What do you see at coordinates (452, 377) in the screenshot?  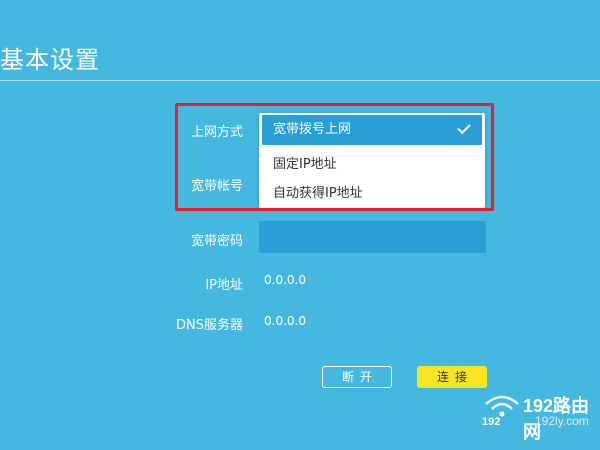 I see `connect-button: 连接` at bounding box center [452, 377].